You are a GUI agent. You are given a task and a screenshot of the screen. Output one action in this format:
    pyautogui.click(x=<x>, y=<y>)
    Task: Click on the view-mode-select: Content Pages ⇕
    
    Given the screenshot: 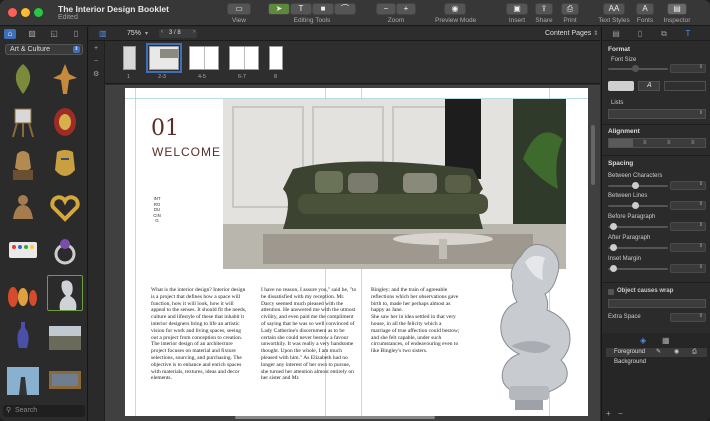 What is the action you would take?
    pyautogui.click(x=571, y=33)
    